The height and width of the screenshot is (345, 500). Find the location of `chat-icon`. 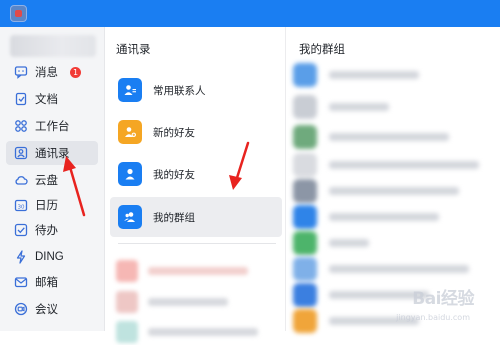

chat-icon is located at coordinates (21, 72).